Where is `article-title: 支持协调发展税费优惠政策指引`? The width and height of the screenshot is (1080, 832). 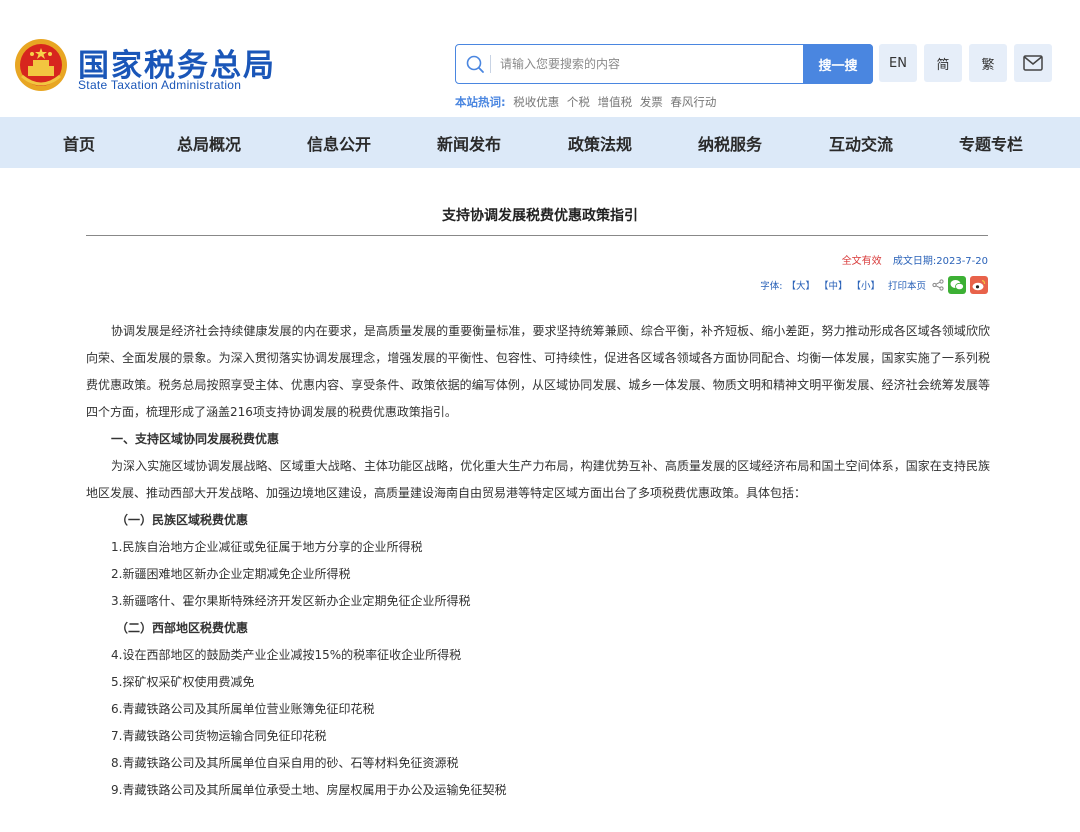 article-title: 支持协调发展税费优惠政策指引 is located at coordinates (540, 216).